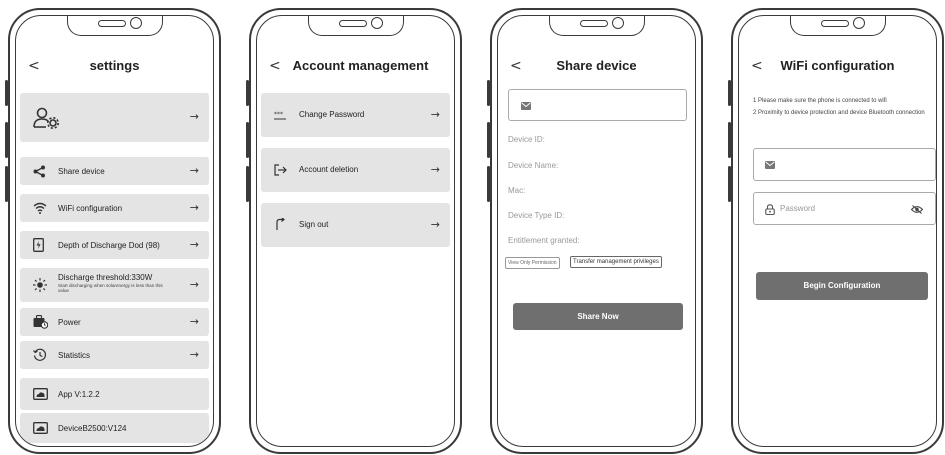 This screenshot has height=455, width=945. What do you see at coordinates (114, 171) in the screenshot?
I see `settings-item-share-device: Share device →` at bounding box center [114, 171].